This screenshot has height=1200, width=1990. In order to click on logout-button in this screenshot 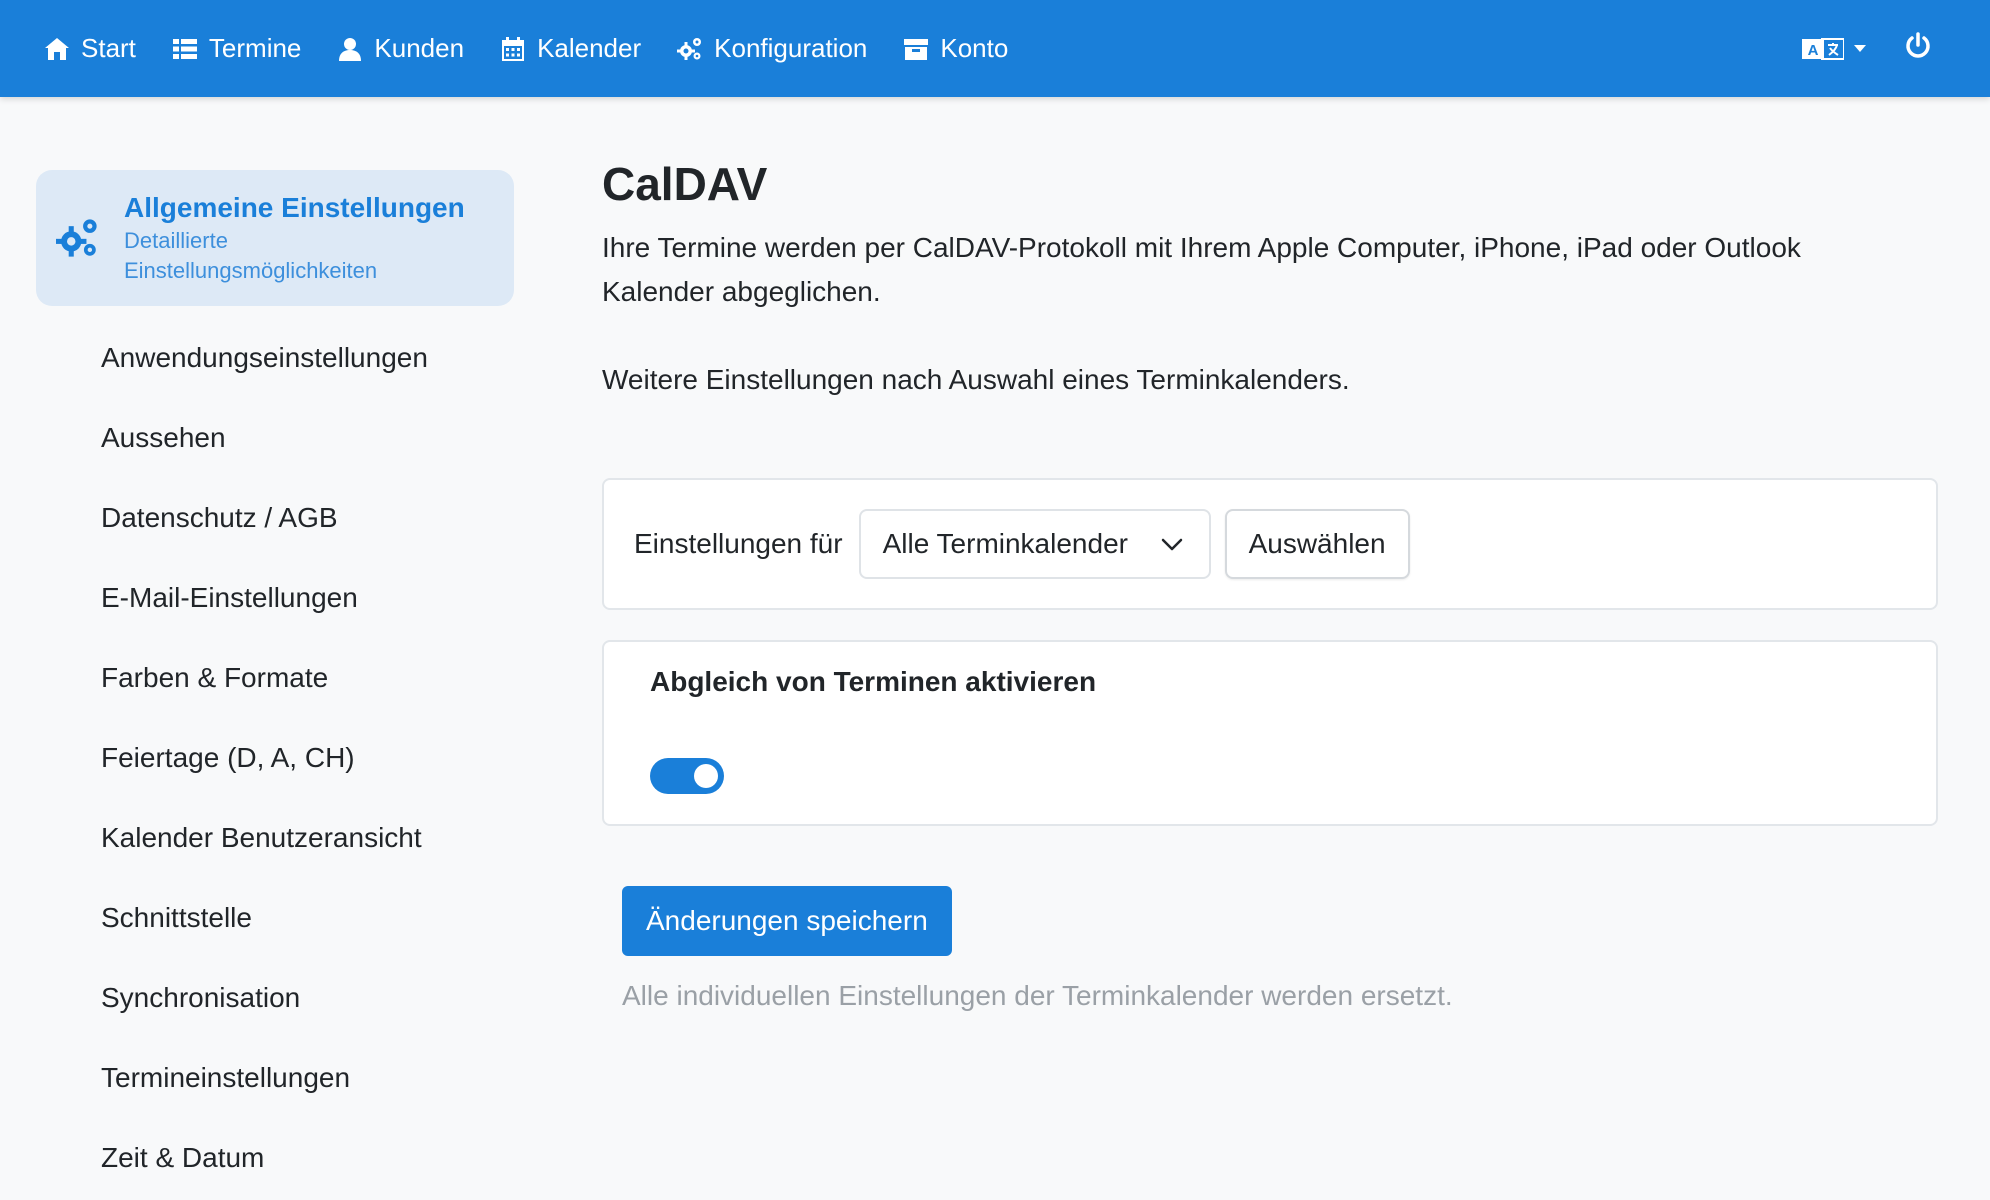, I will do `click(1918, 48)`.